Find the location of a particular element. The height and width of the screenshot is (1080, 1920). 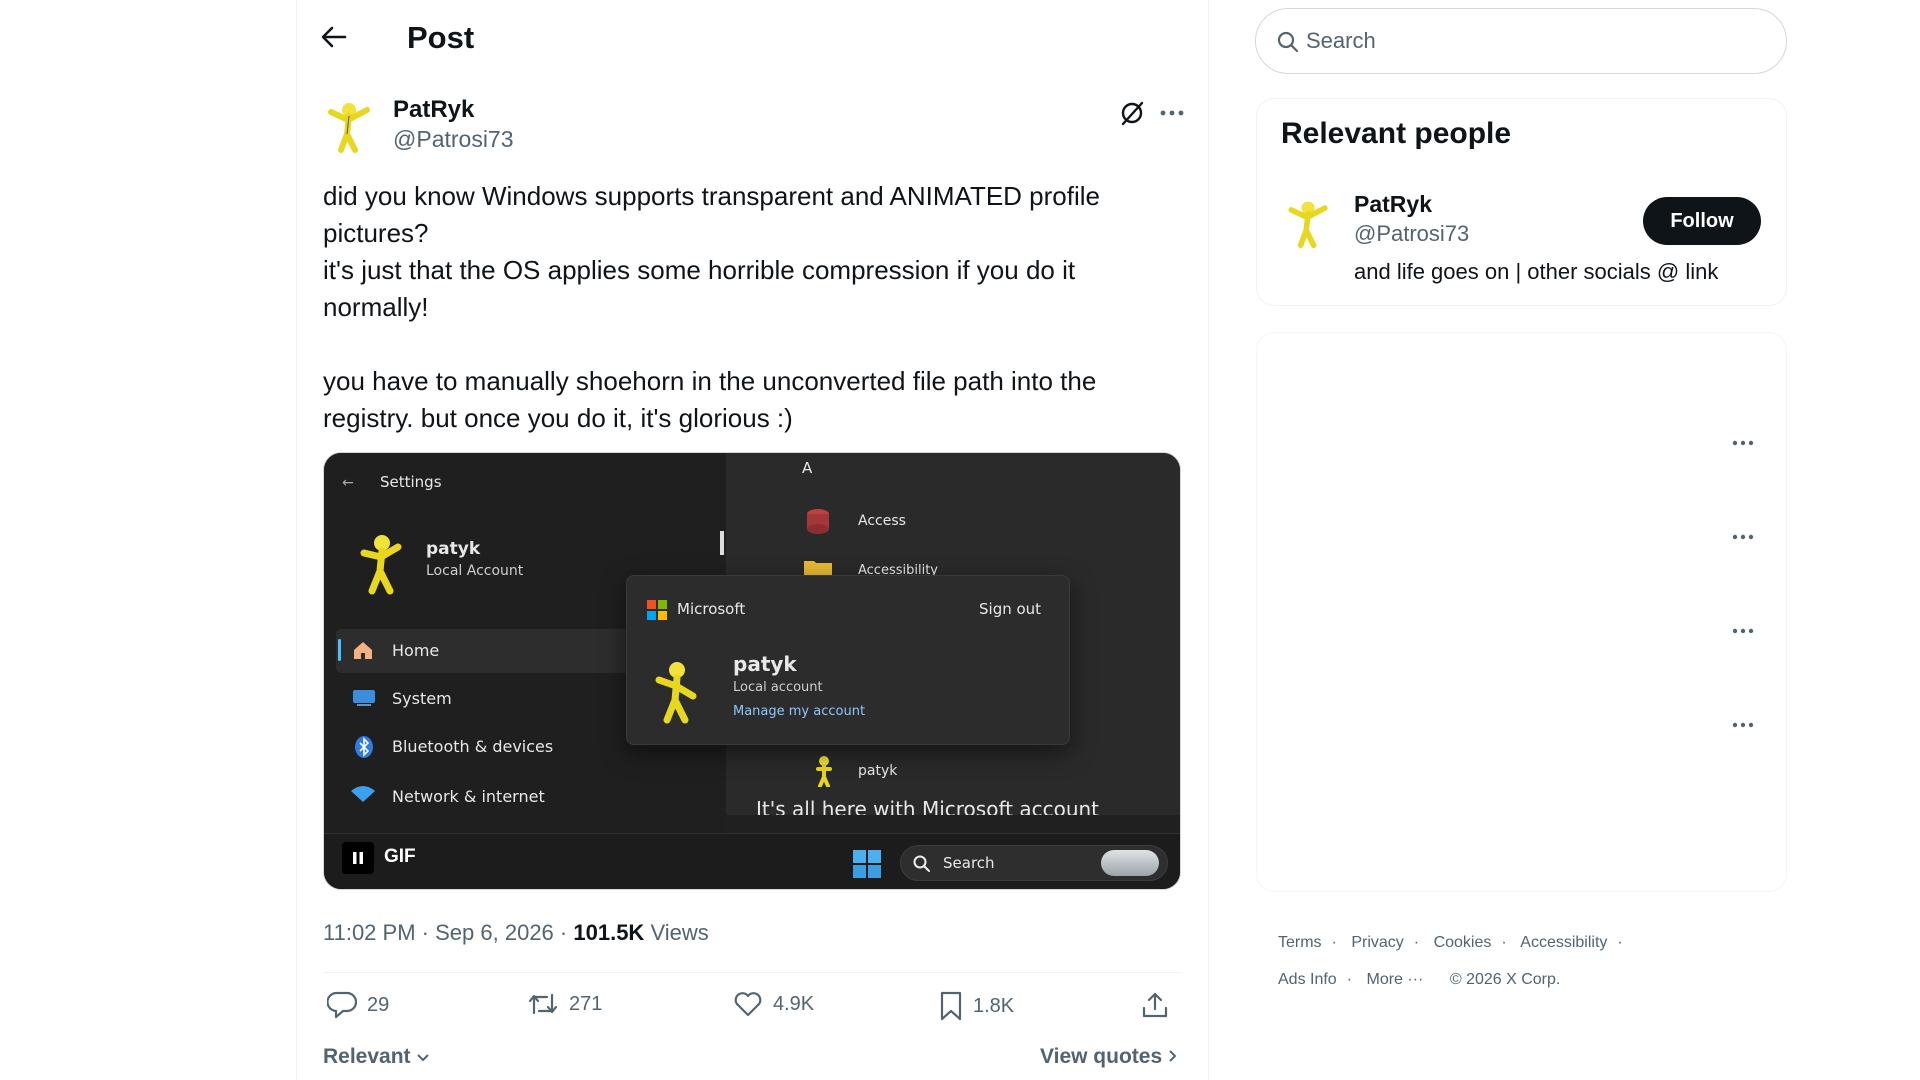

search-icon is located at coordinates (1288, 42).